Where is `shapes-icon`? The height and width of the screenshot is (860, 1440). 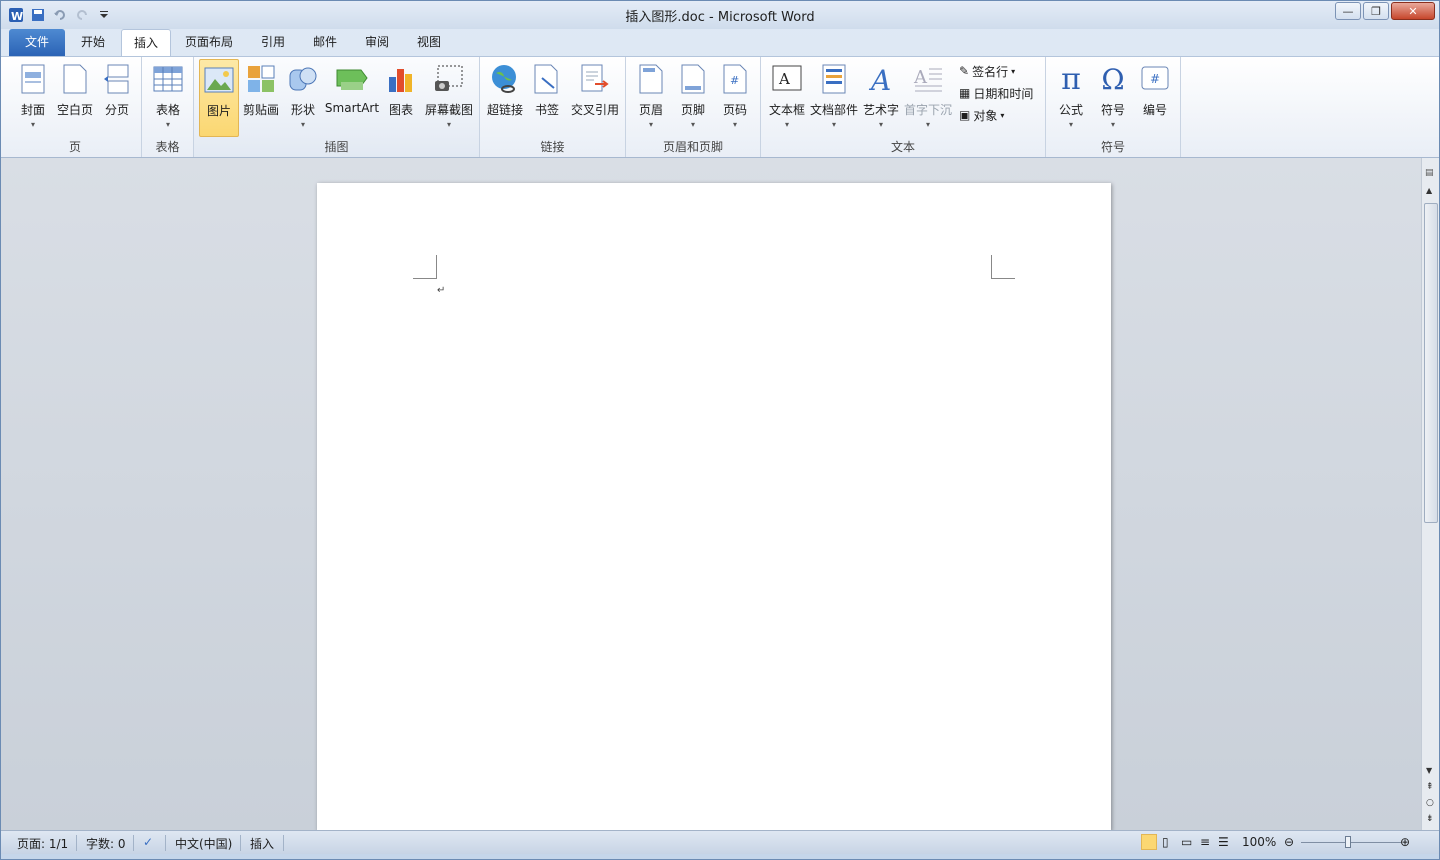
shapes-icon is located at coordinates (303, 79).